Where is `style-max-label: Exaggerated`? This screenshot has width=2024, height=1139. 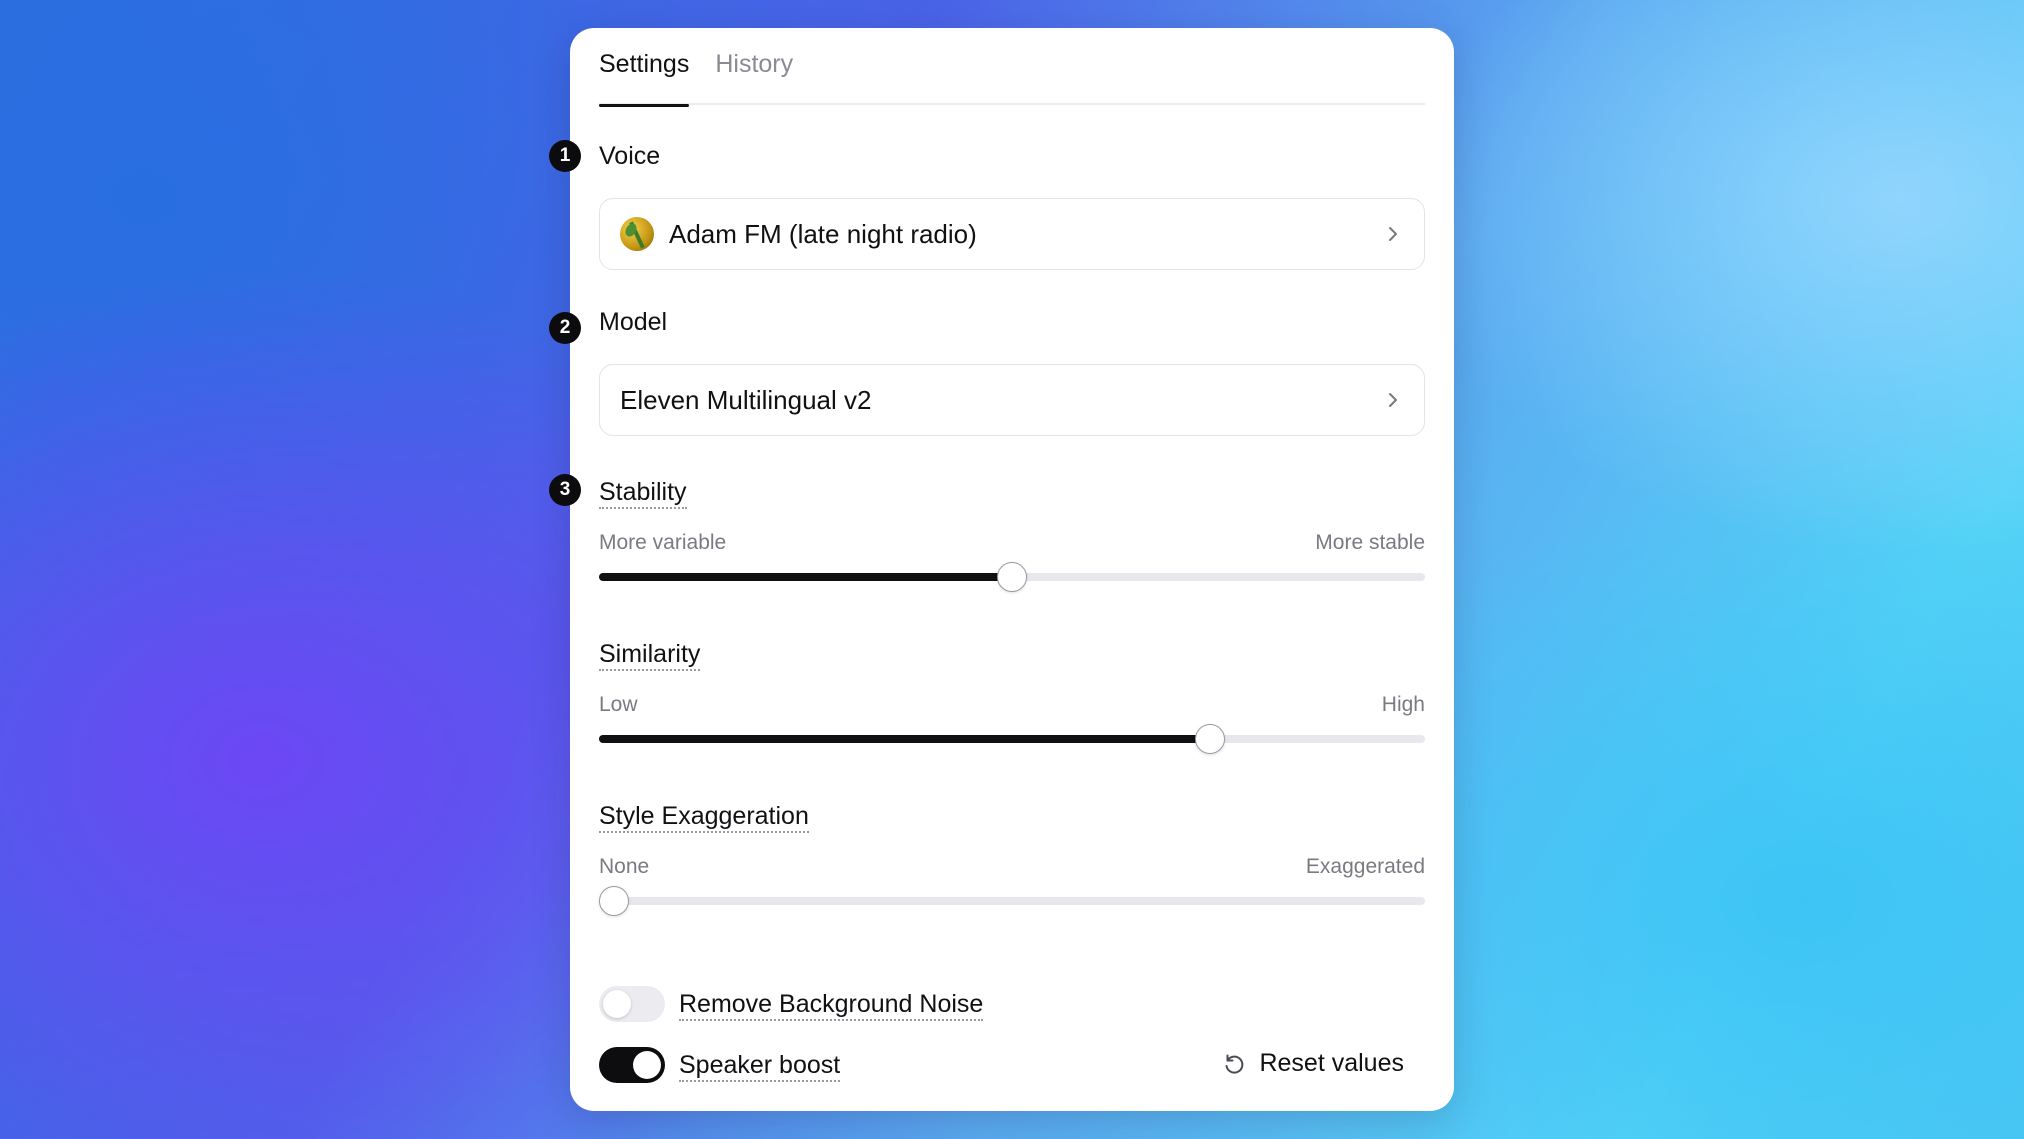
style-max-label: Exaggerated is located at coordinates (1365, 866).